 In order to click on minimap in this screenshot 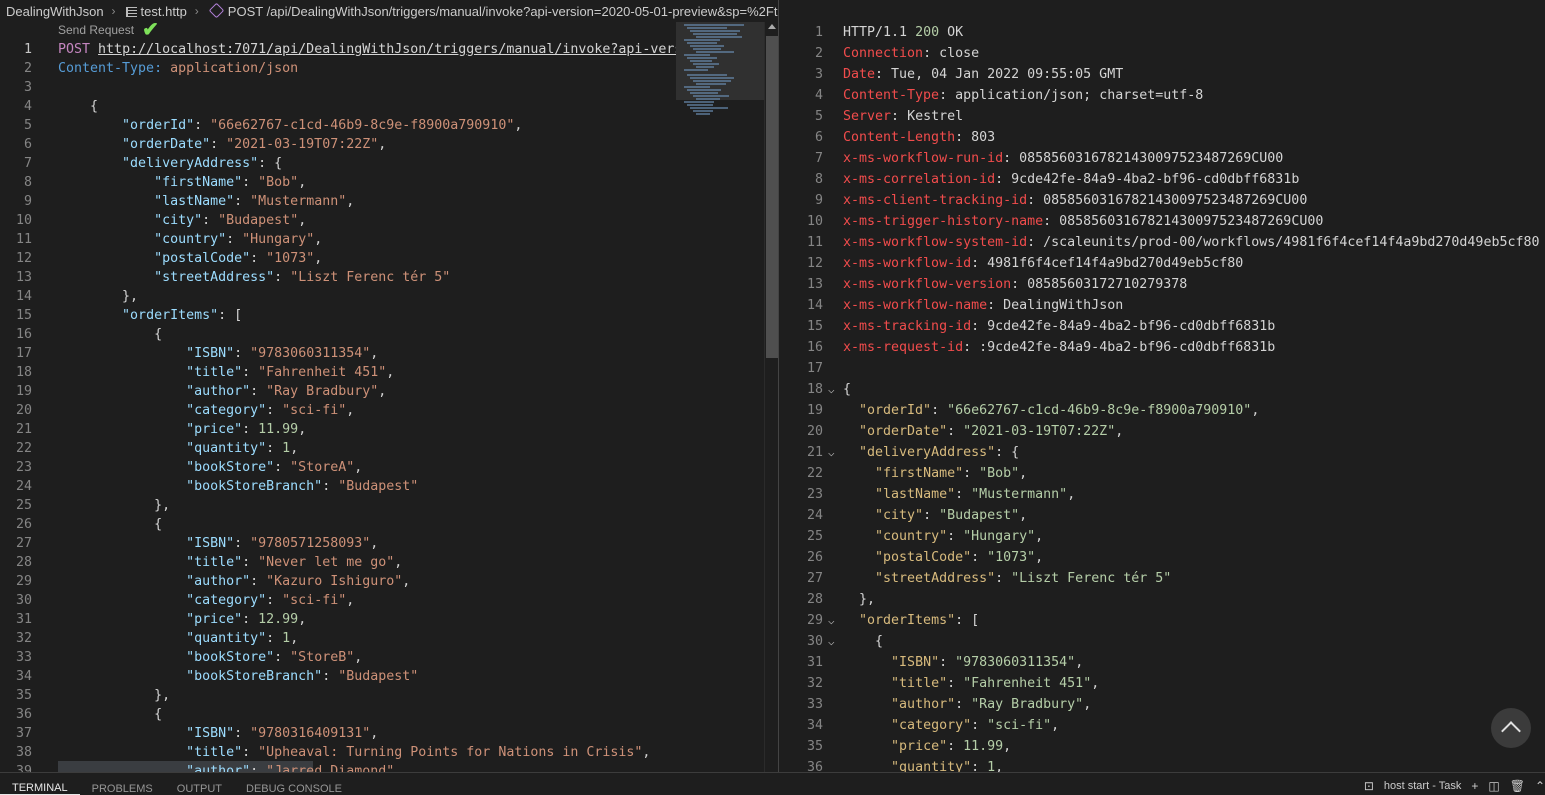, I will do `click(720, 397)`.